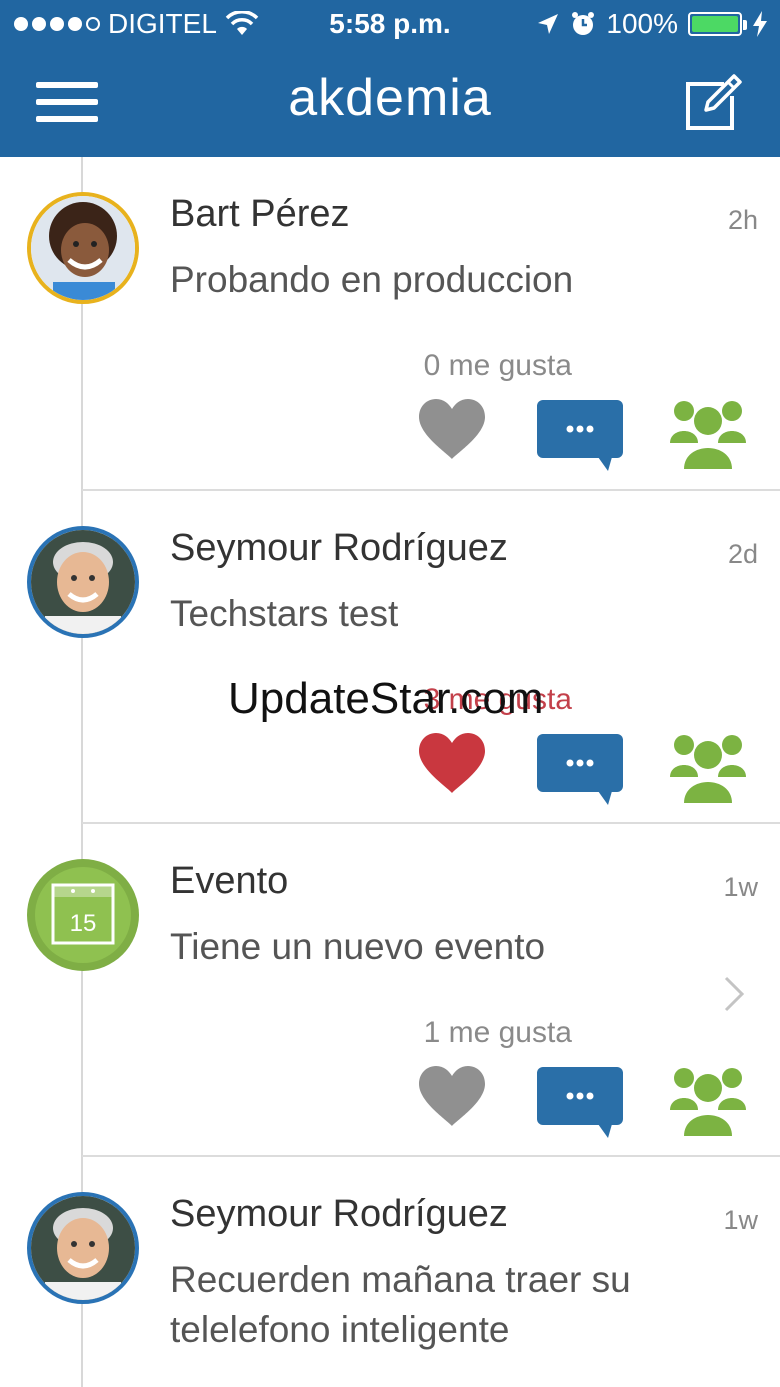 The image size is (780, 1387). What do you see at coordinates (83, 923) in the screenshot?
I see `calendar-day: 15` at bounding box center [83, 923].